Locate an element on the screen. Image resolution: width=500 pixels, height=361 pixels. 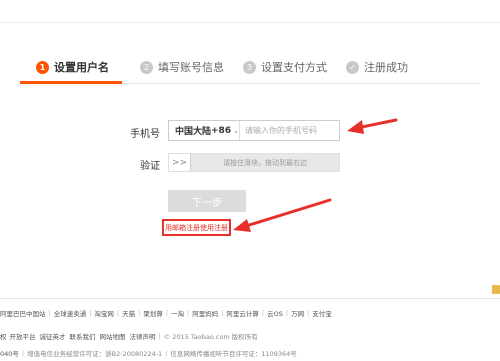
annotation-arrows is located at coordinates (315, 175).